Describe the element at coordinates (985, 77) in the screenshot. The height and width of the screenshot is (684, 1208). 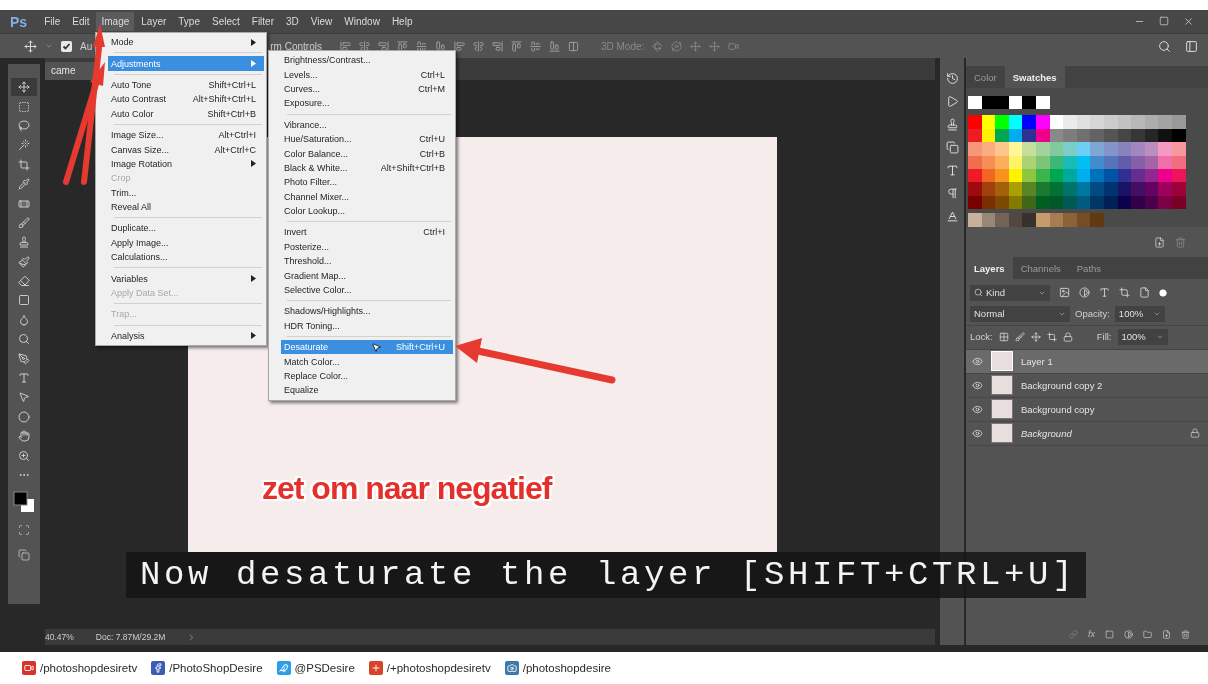
I see `panel-tab: Color` at that location.